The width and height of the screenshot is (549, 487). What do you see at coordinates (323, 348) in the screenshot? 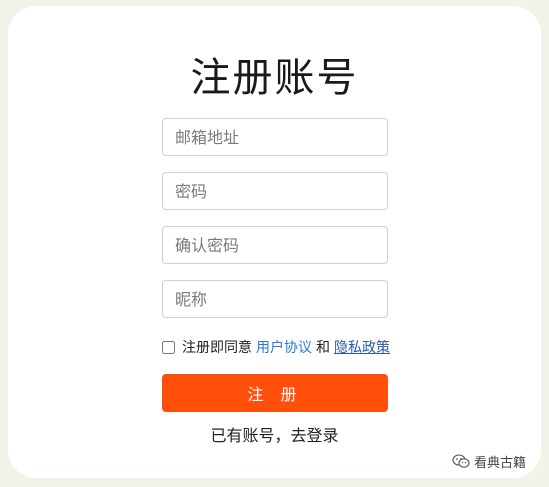
I see `and-text: 和` at bounding box center [323, 348].